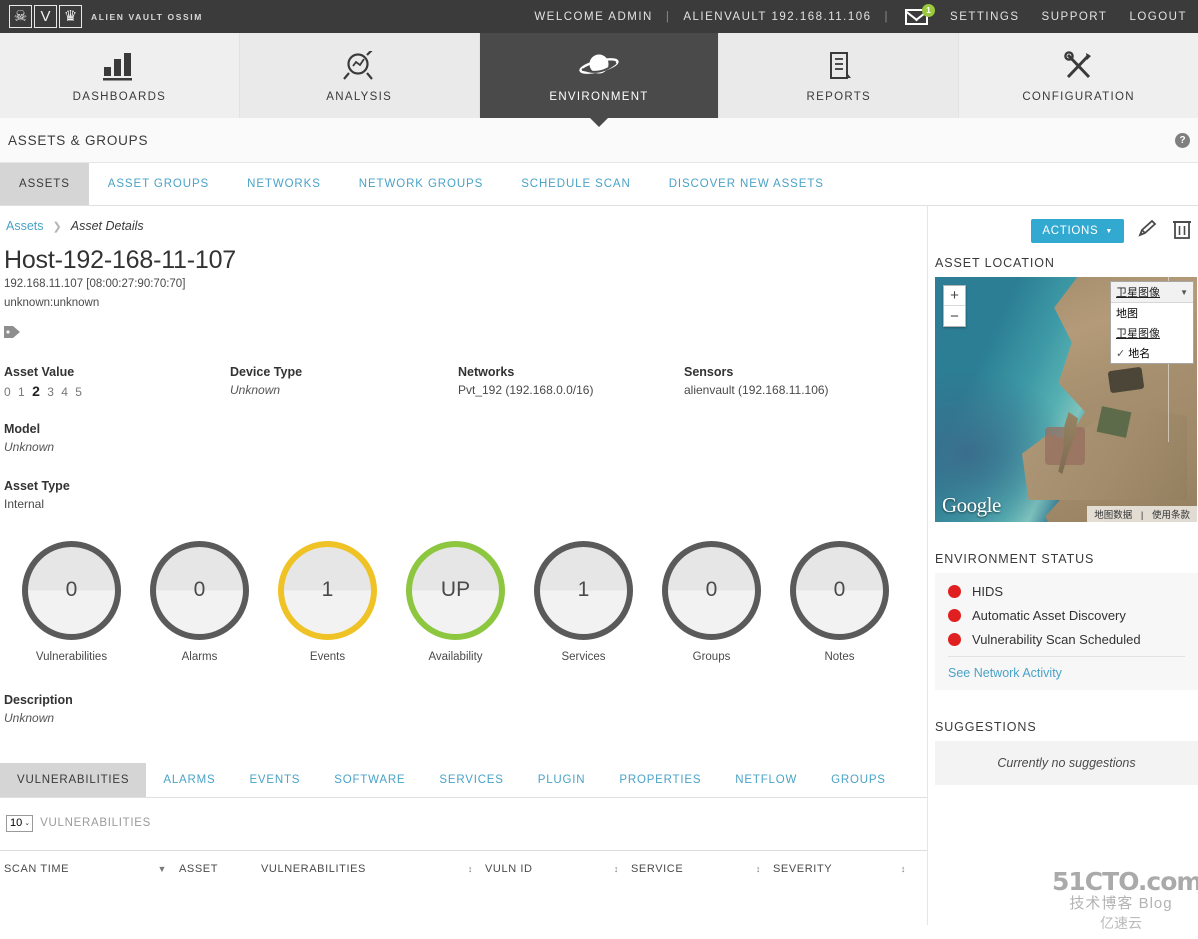  What do you see at coordinates (25, 226) in the screenshot?
I see `breadcrumb-assets: Assets` at bounding box center [25, 226].